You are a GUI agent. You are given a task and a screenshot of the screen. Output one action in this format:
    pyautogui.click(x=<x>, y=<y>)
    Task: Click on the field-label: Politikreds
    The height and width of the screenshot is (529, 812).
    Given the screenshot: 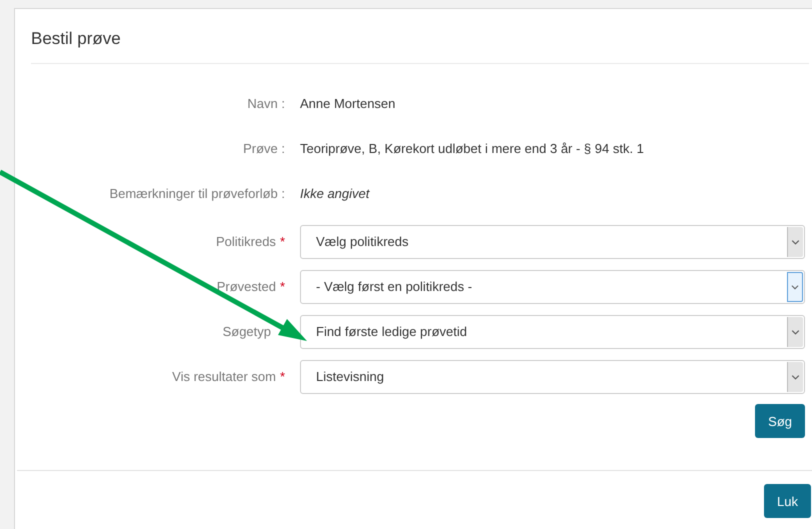 What is the action you would take?
    pyautogui.click(x=246, y=241)
    